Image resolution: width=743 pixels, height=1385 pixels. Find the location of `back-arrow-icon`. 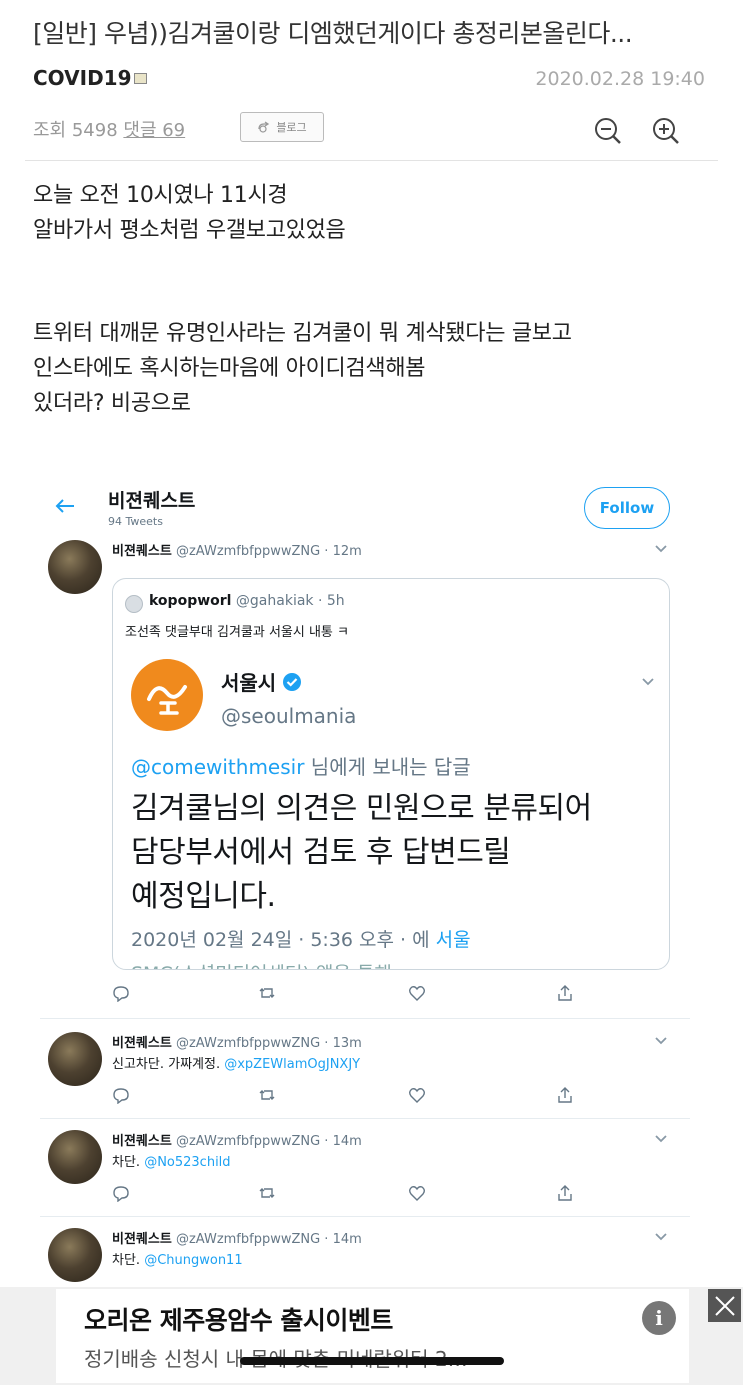

back-arrow-icon is located at coordinates (64, 506).